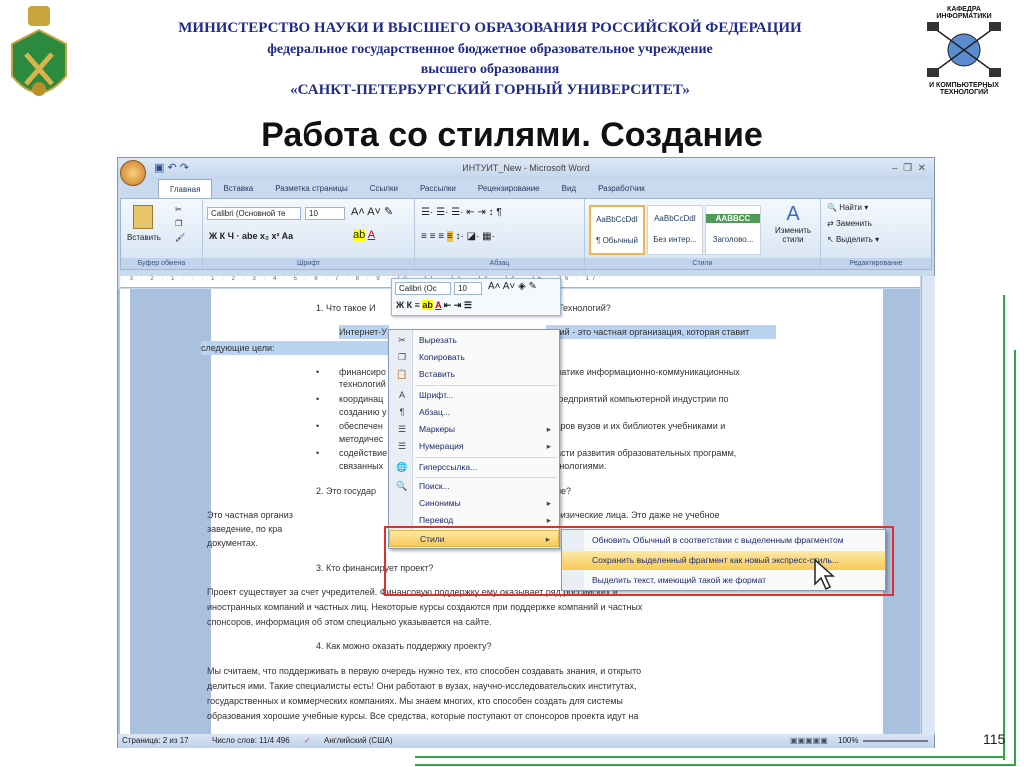  I want to click on office-button, so click(133, 173).